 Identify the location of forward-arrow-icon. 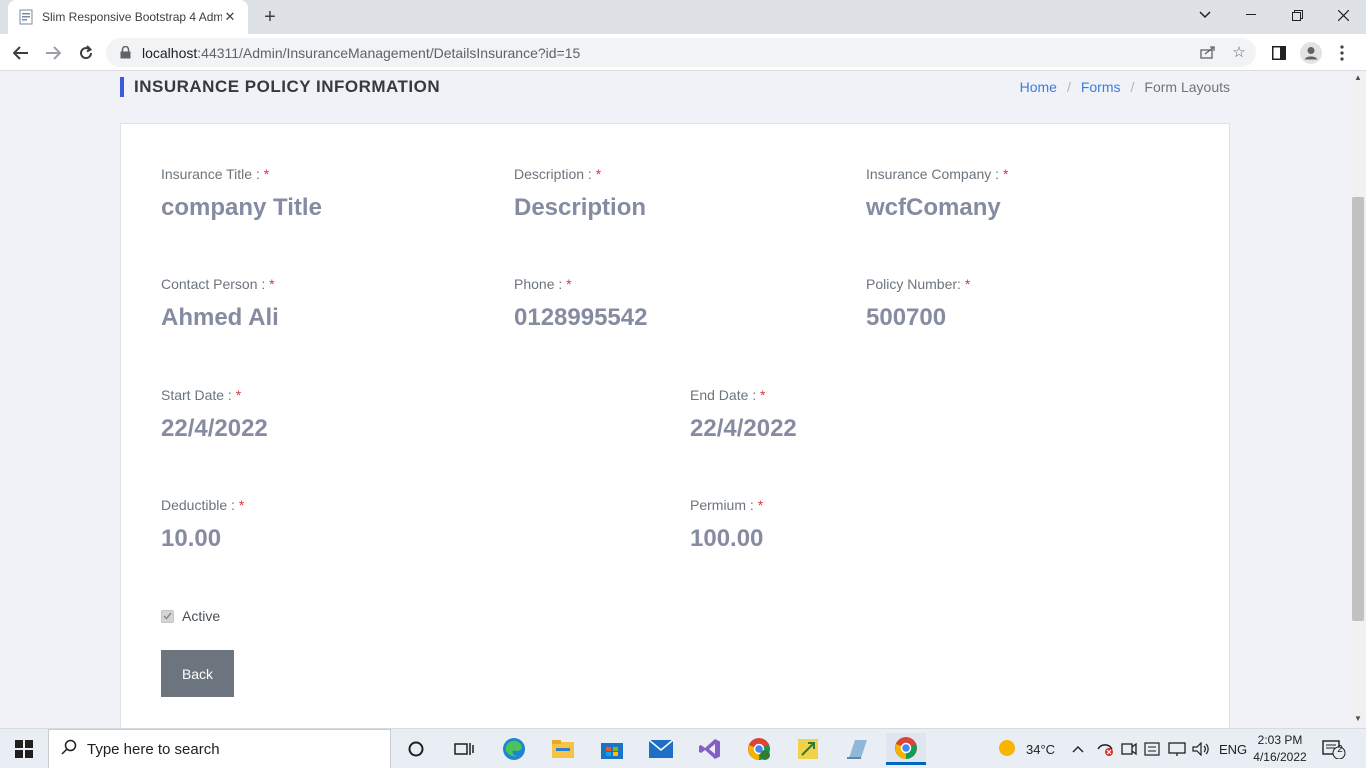
(53, 53).